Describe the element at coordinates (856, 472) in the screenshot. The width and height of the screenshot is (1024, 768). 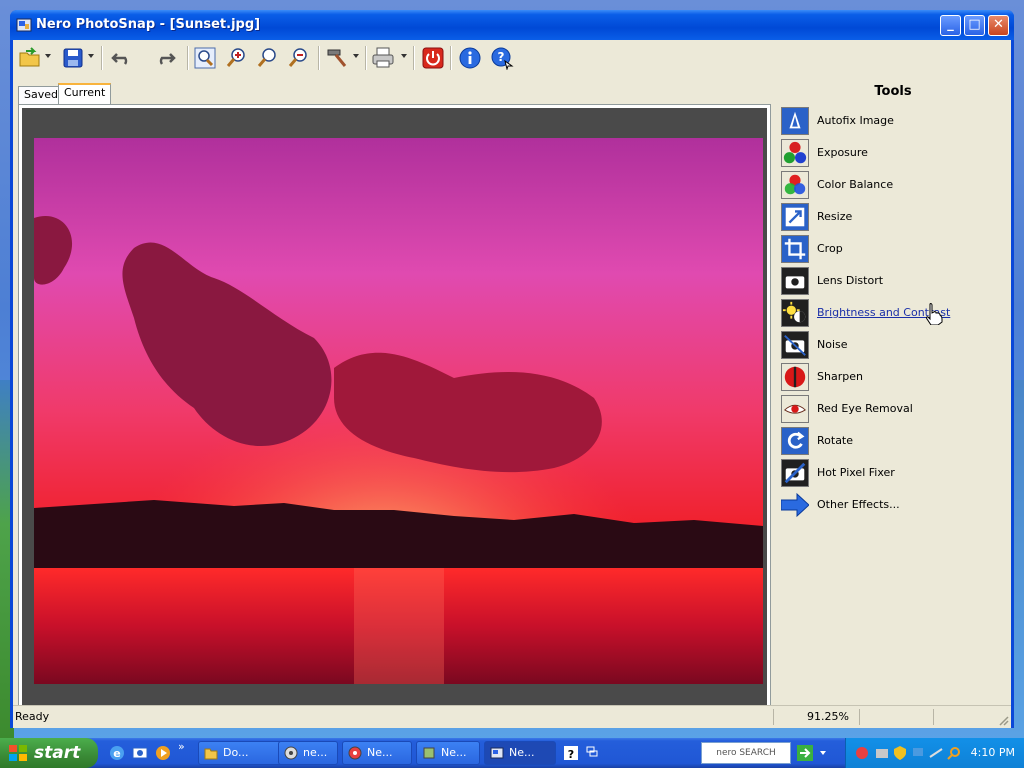
I see `tool-label: Hot Pixel Fixer` at that location.